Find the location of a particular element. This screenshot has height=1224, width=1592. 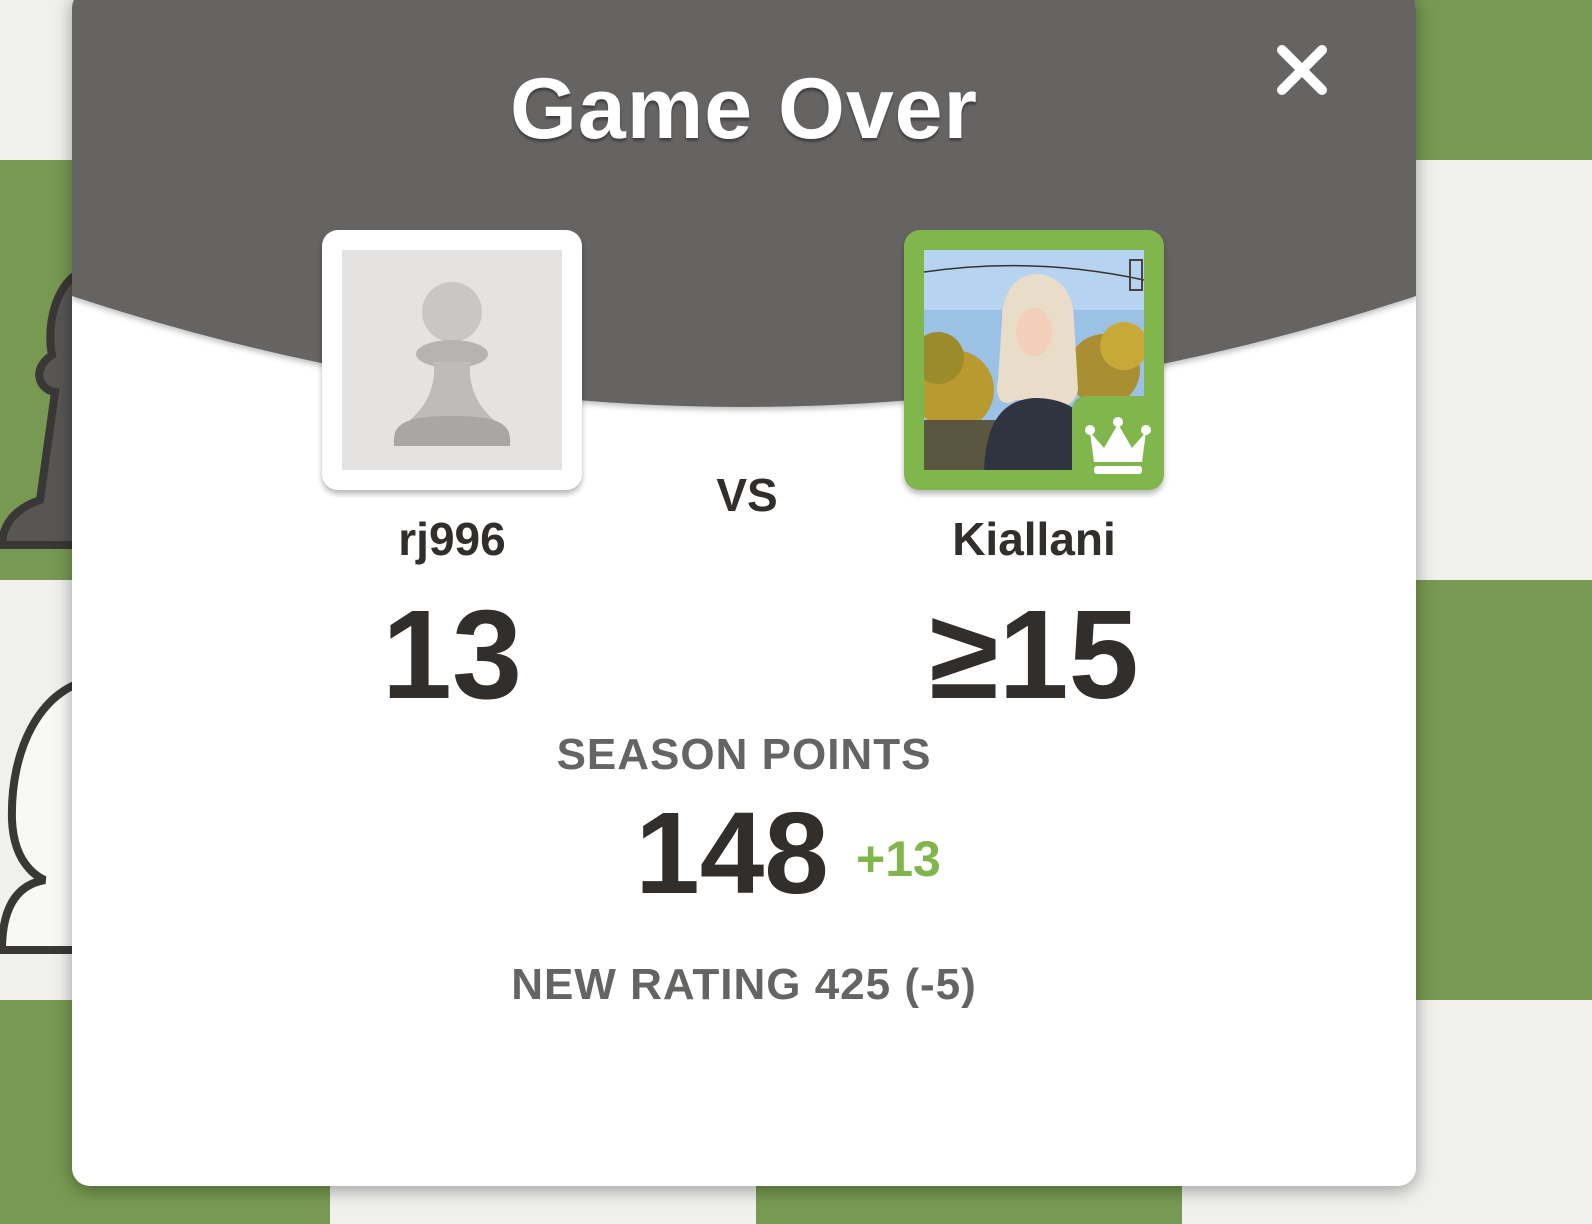

crown-badge is located at coordinates (1118, 443).